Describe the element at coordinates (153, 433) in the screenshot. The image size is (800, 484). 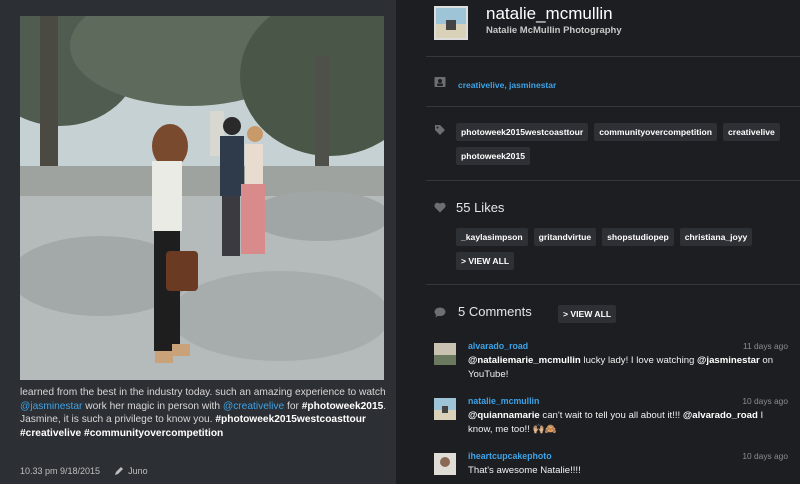
I see `caption-hashtag: #communityovercompetition` at that location.